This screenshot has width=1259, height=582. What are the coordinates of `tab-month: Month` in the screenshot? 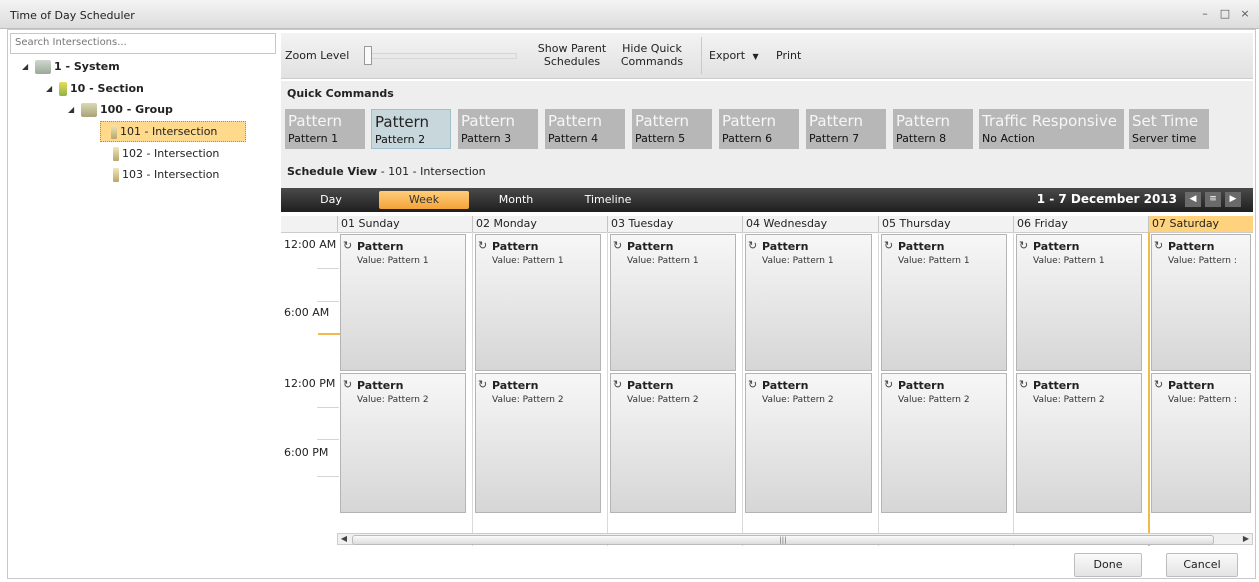 It's located at (516, 200).